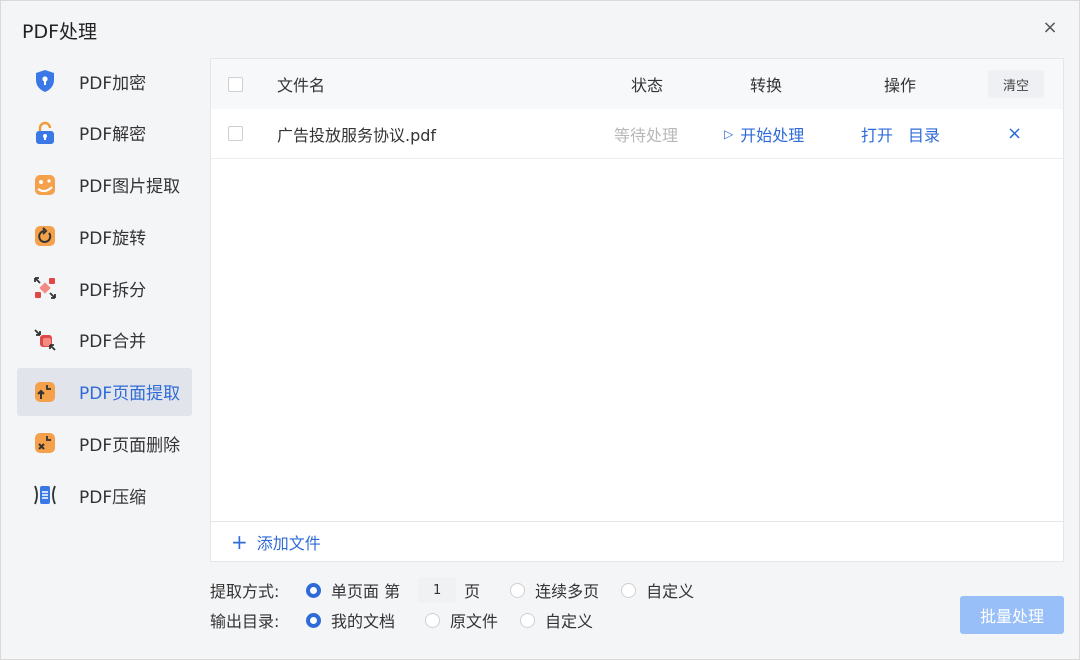 The image size is (1080, 660). I want to click on file-name: 广告投放服务协议.pdf, so click(357, 135).